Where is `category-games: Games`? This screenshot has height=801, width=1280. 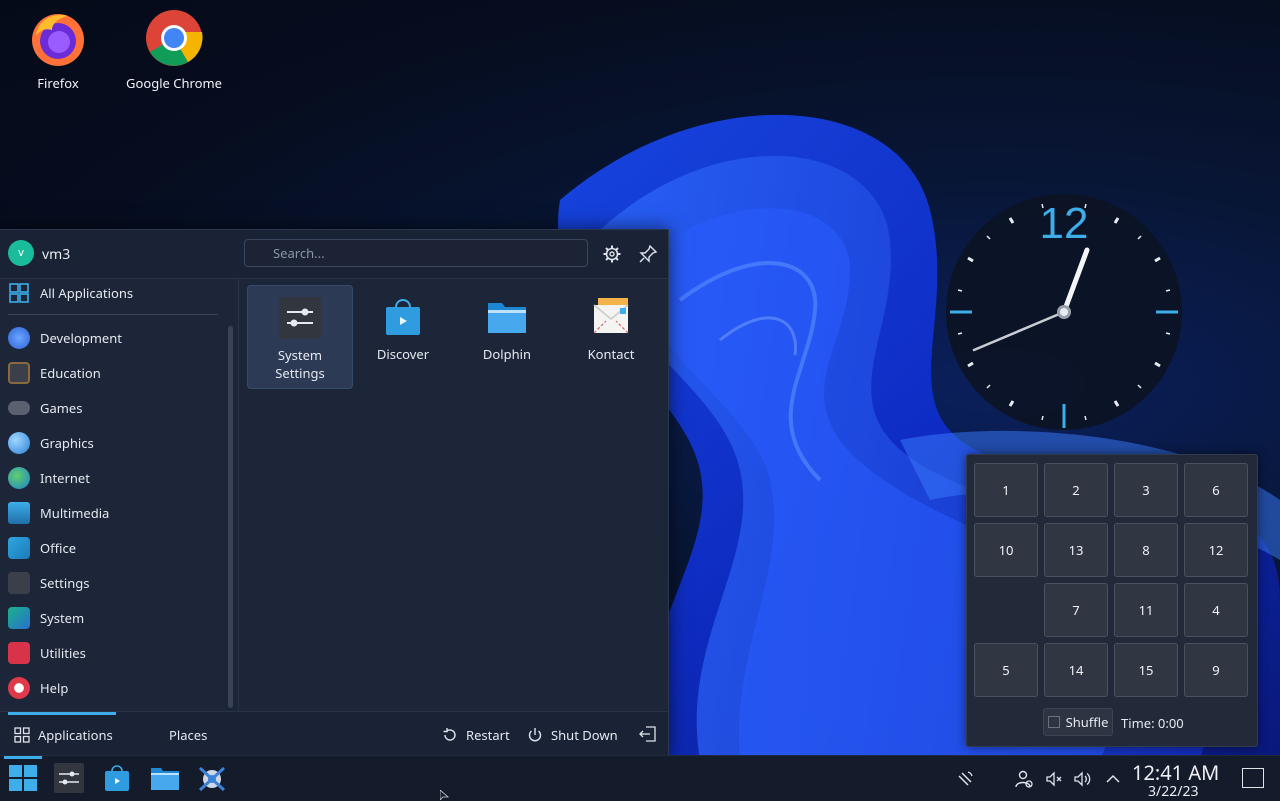 category-games: Games is located at coordinates (113, 408).